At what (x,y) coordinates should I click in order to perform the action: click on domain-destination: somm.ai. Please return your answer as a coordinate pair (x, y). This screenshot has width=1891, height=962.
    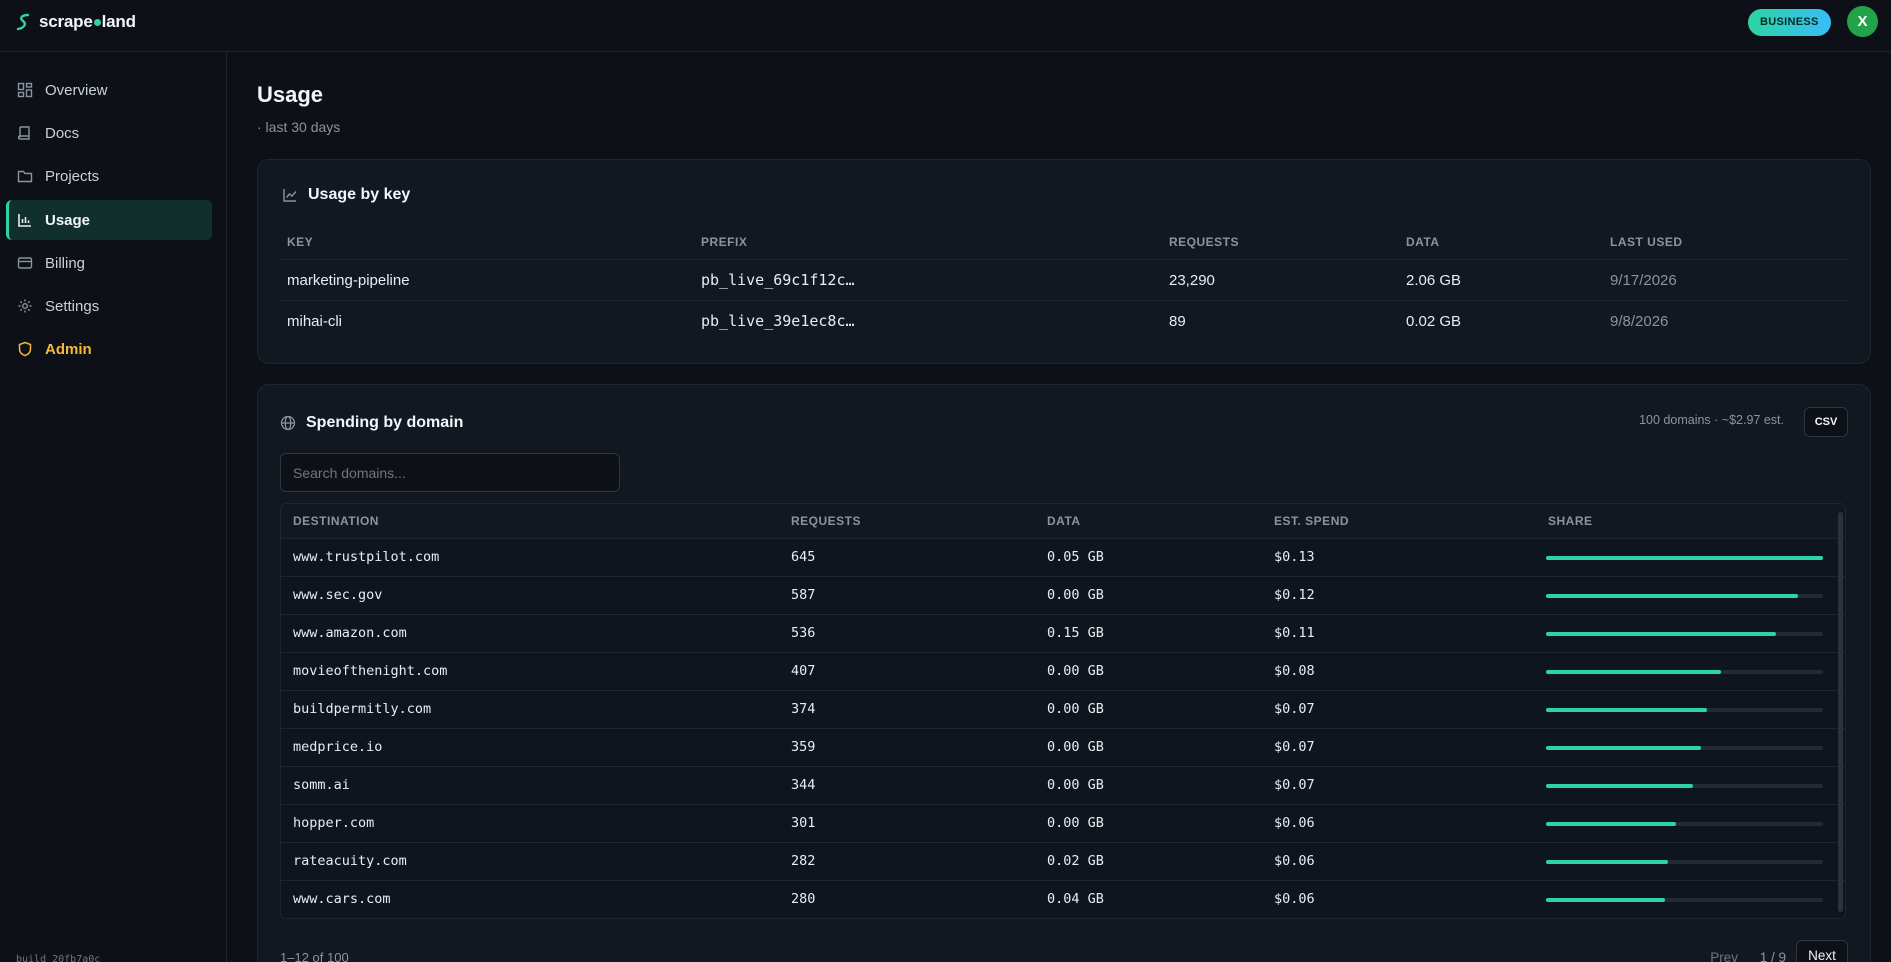
    Looking at the image, I should click on (321, 785).